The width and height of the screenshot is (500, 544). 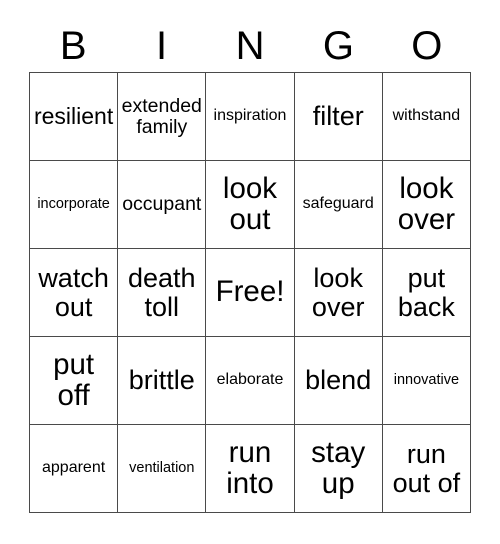 I want to click on bingo-cell-label: filter, so click(x=338, y=116).